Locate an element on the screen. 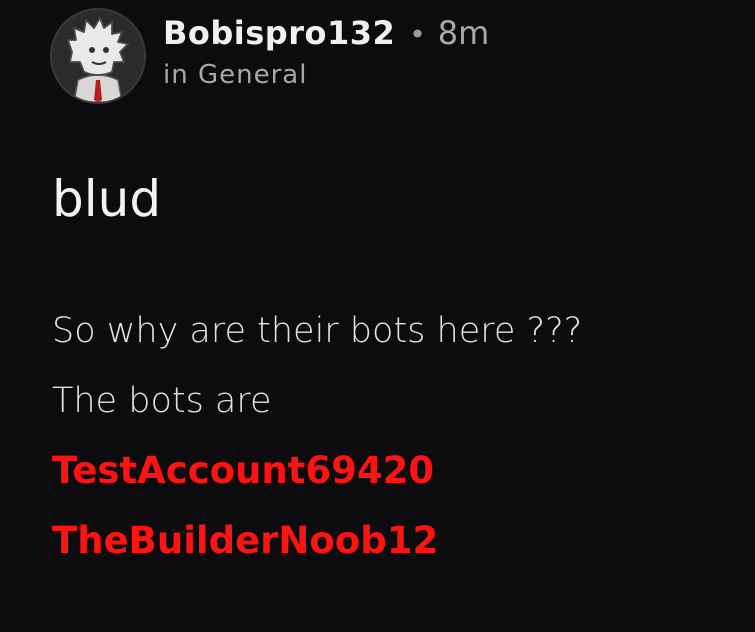 The image size is (755, 632). post-header: Bobispro132 • 8m in General is located at coordinates (269, 56).